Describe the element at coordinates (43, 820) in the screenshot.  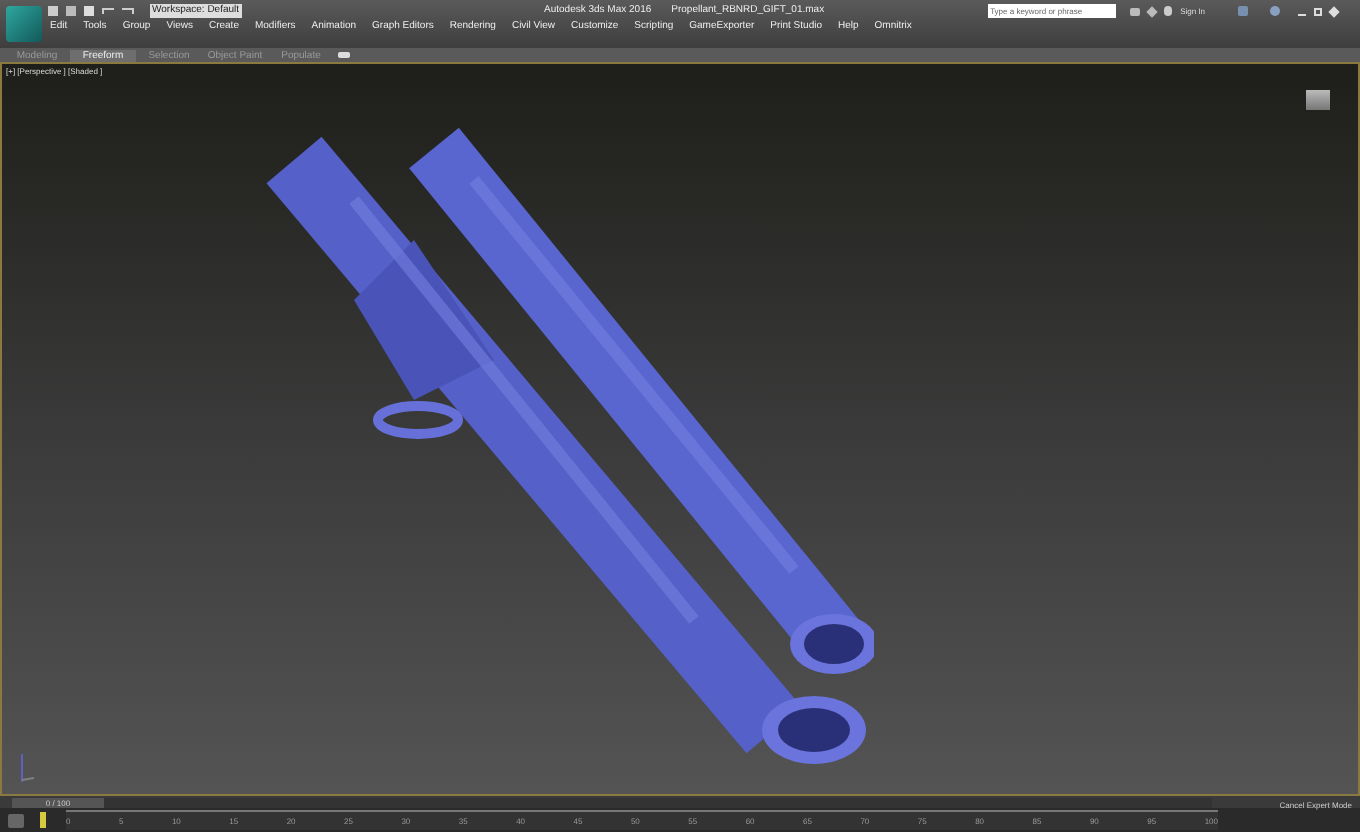
I see `time-marker` at that location.